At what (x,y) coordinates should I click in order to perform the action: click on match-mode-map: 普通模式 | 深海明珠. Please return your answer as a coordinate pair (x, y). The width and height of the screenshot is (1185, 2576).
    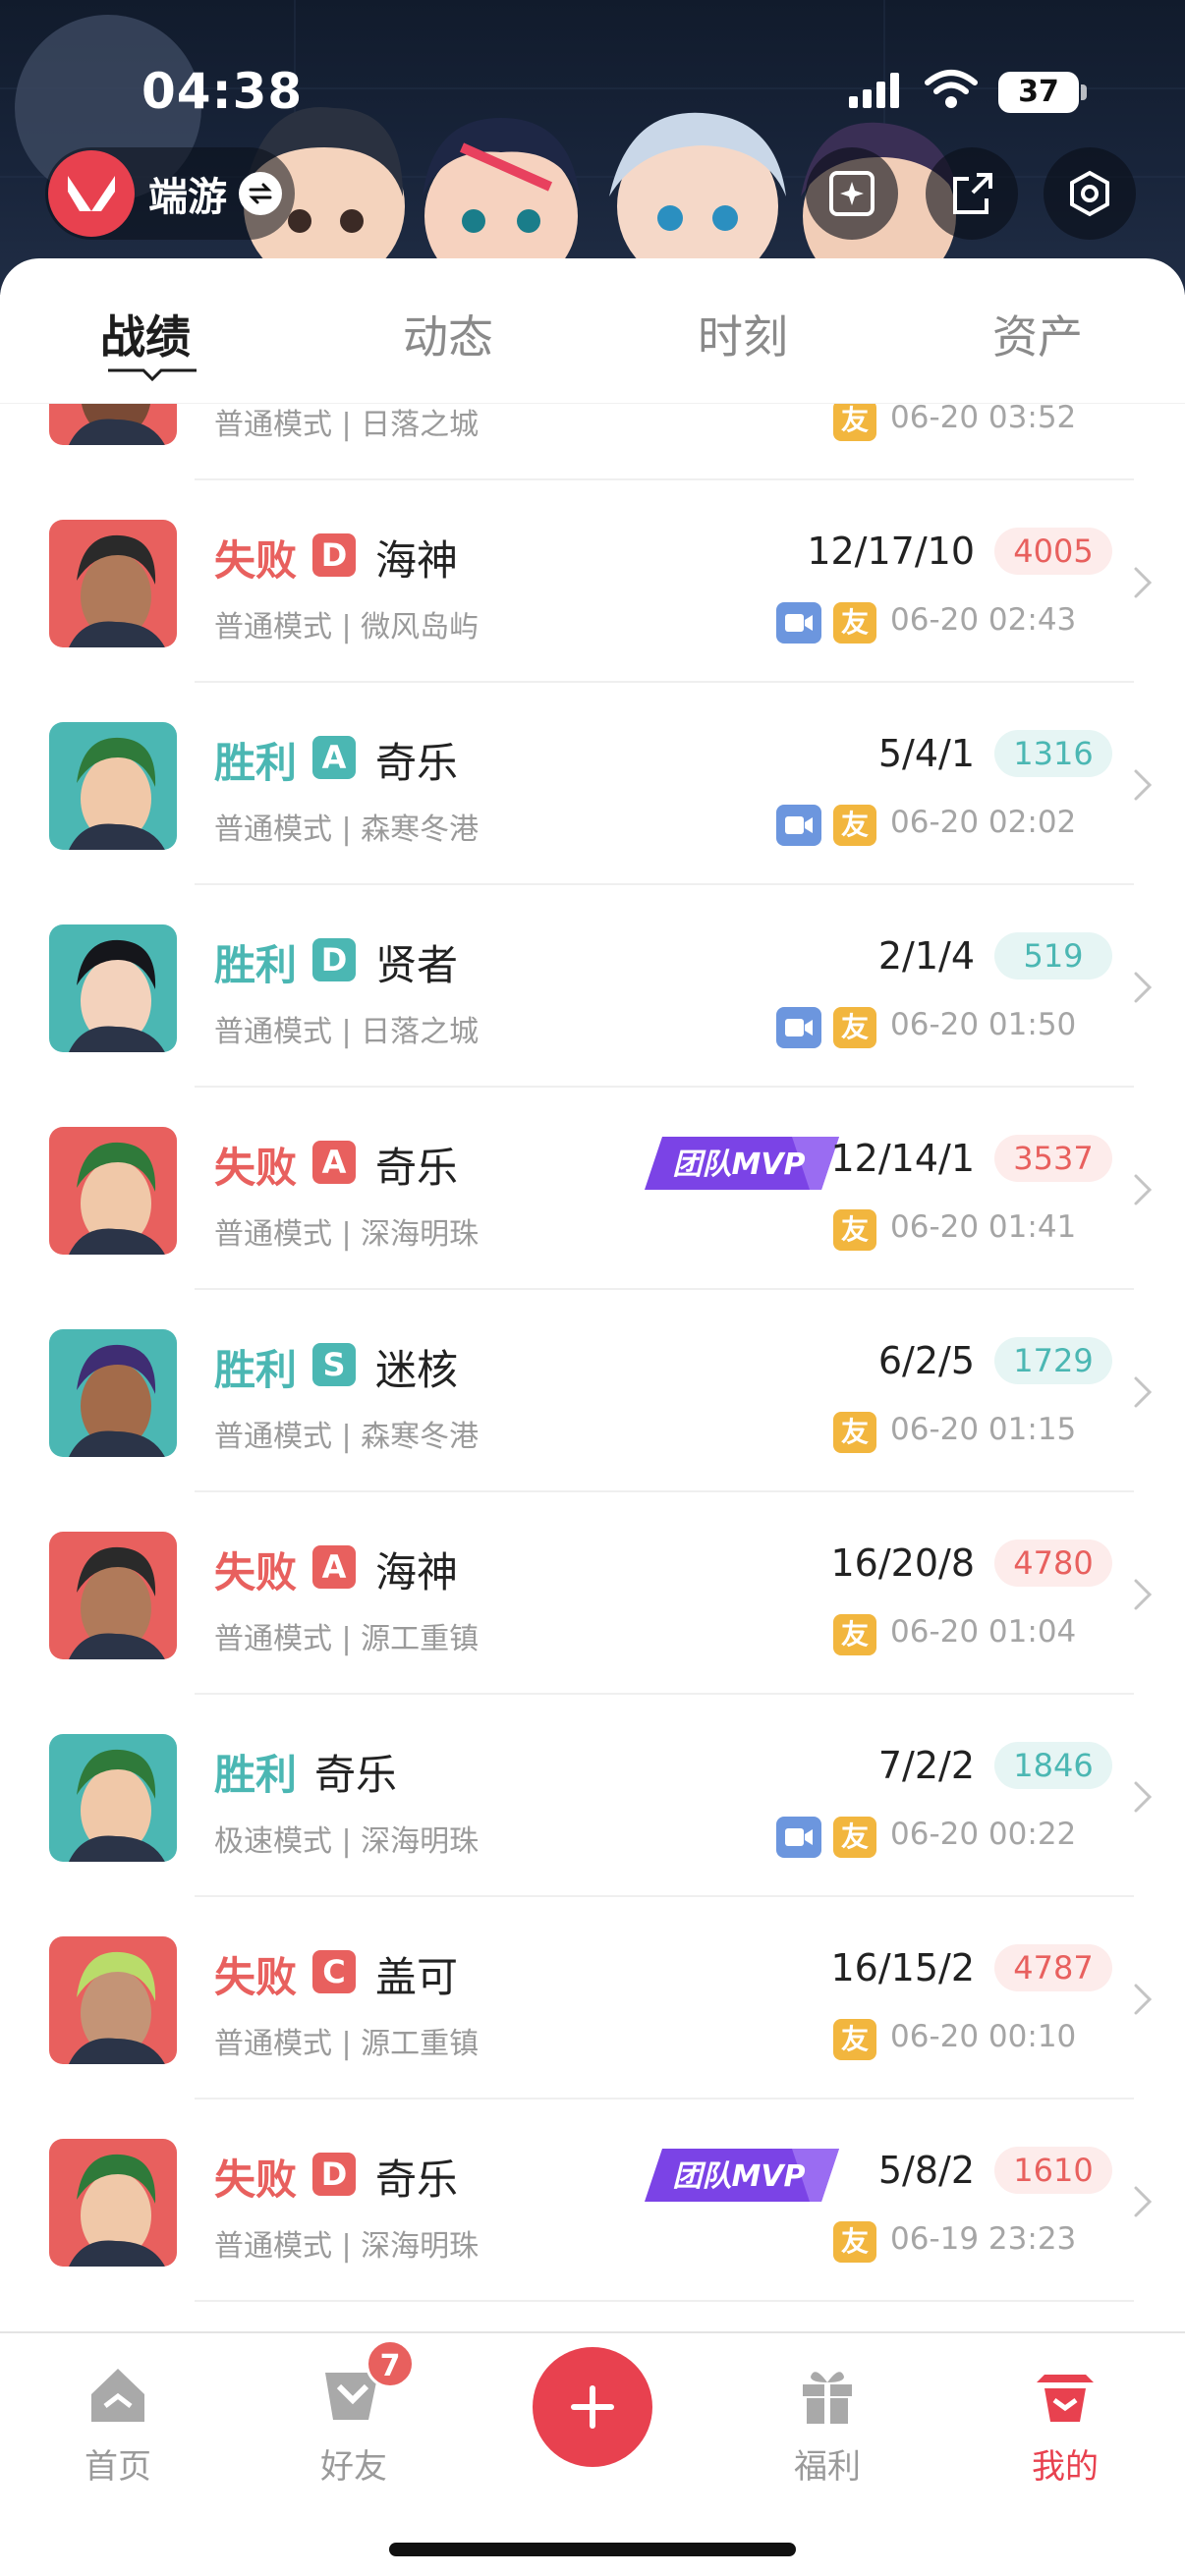
    Looking at the image, I should click on (347, 2246).